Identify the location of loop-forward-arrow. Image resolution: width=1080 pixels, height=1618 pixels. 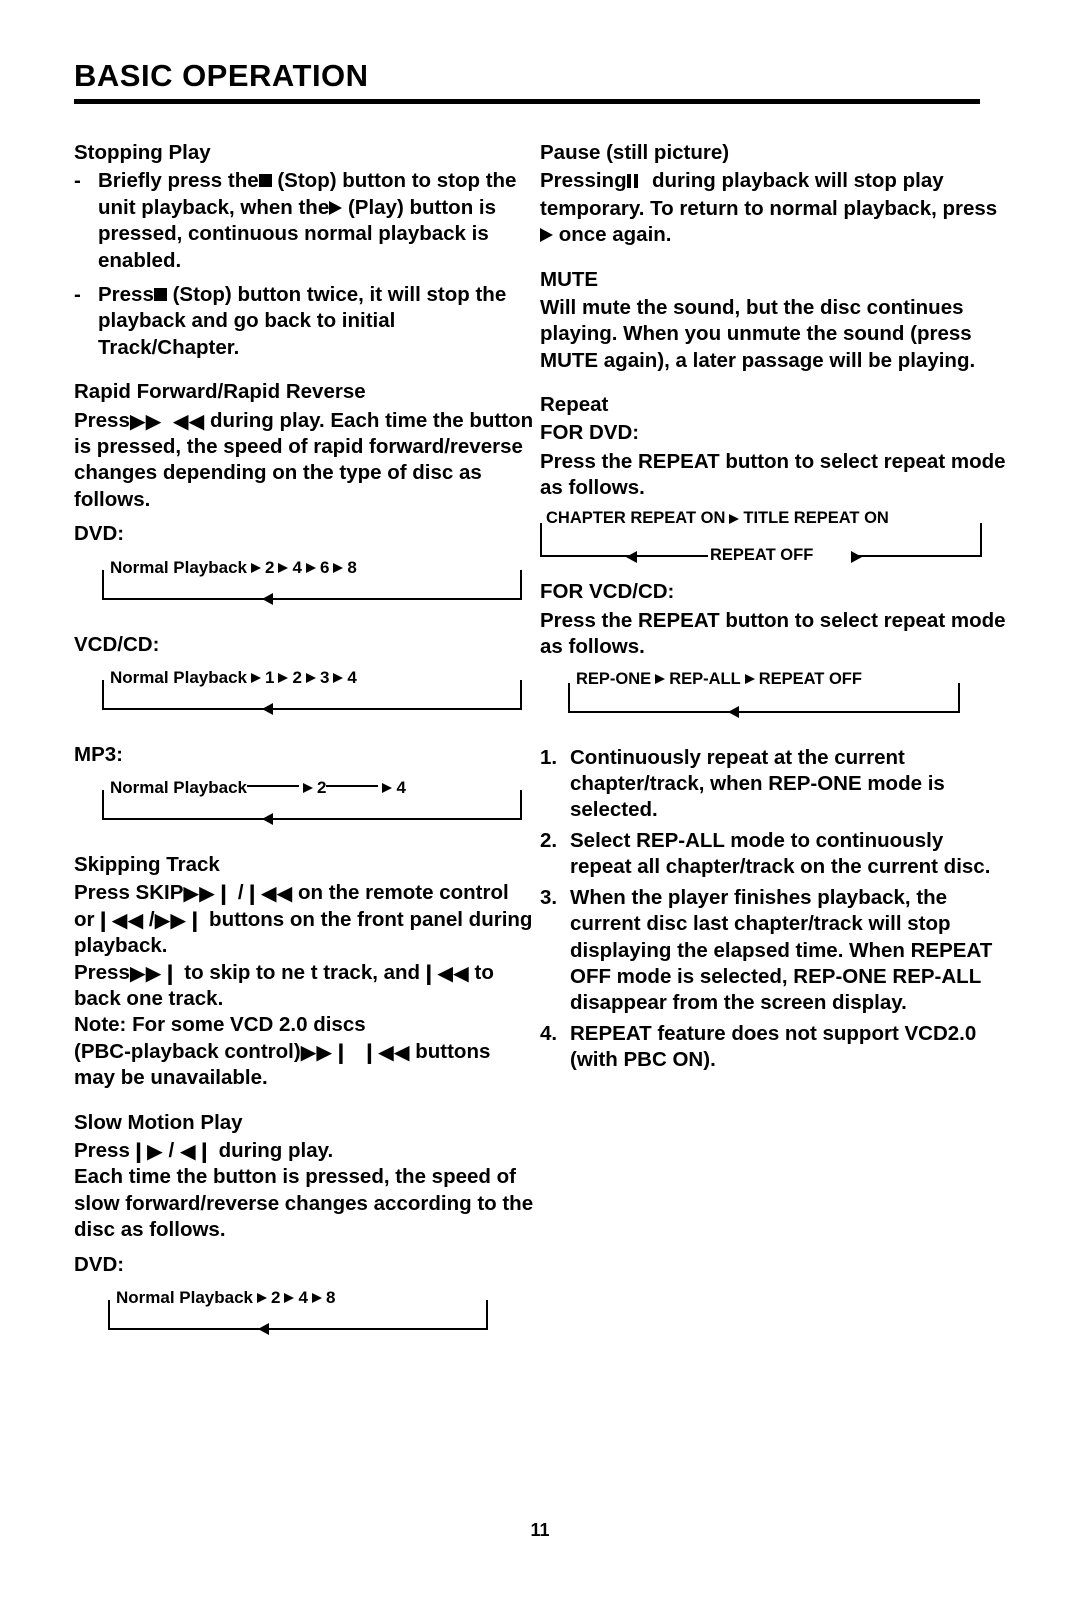
(856, 556).